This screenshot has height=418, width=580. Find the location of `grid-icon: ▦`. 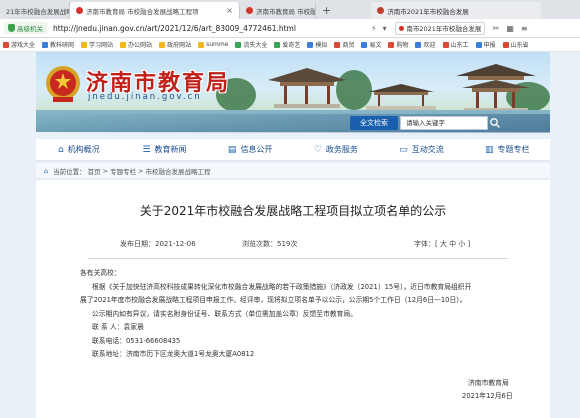

grid-icon: ▦ is located at coordinates (510, 28).